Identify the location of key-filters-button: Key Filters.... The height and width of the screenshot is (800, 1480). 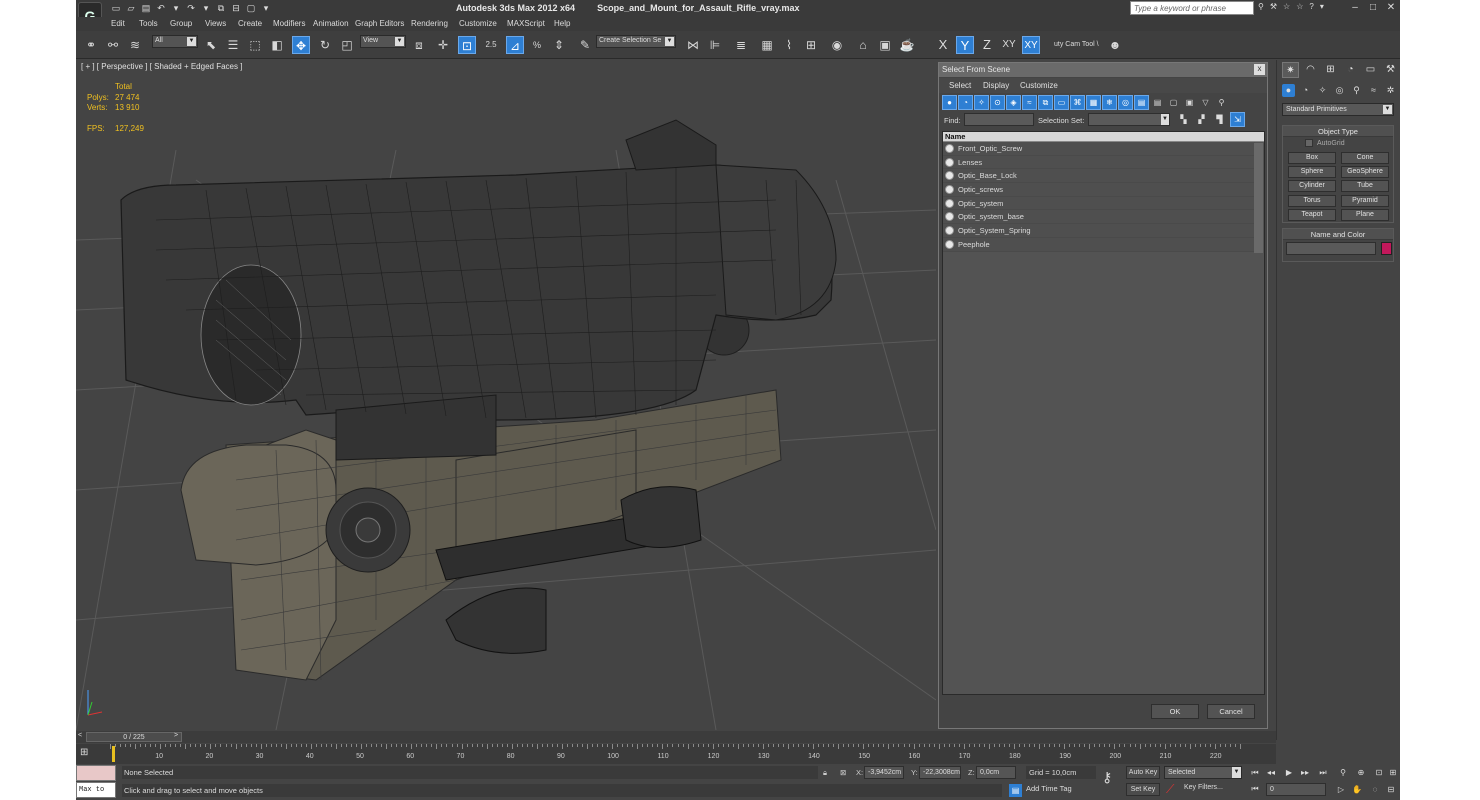
(1203, 787).